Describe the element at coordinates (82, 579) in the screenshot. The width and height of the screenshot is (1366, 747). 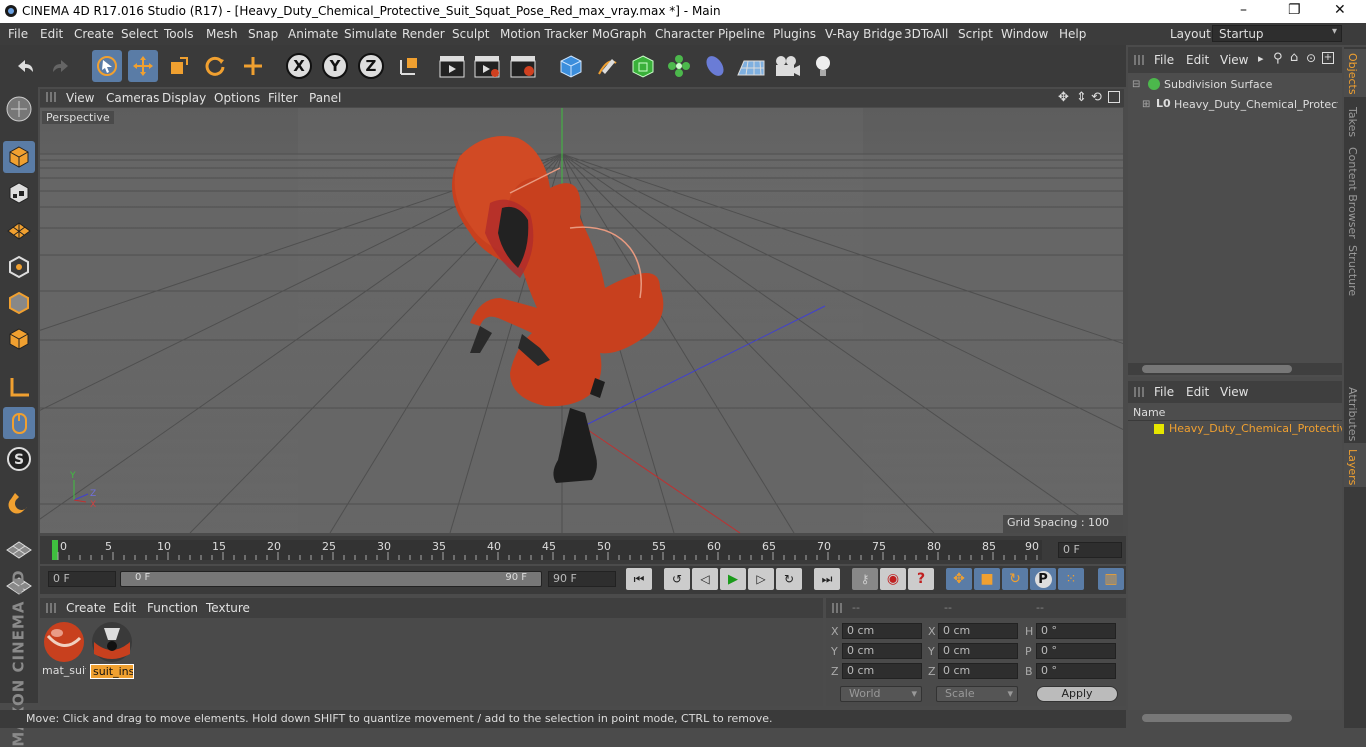
I see `start-frame-field: 0 F` at that location.